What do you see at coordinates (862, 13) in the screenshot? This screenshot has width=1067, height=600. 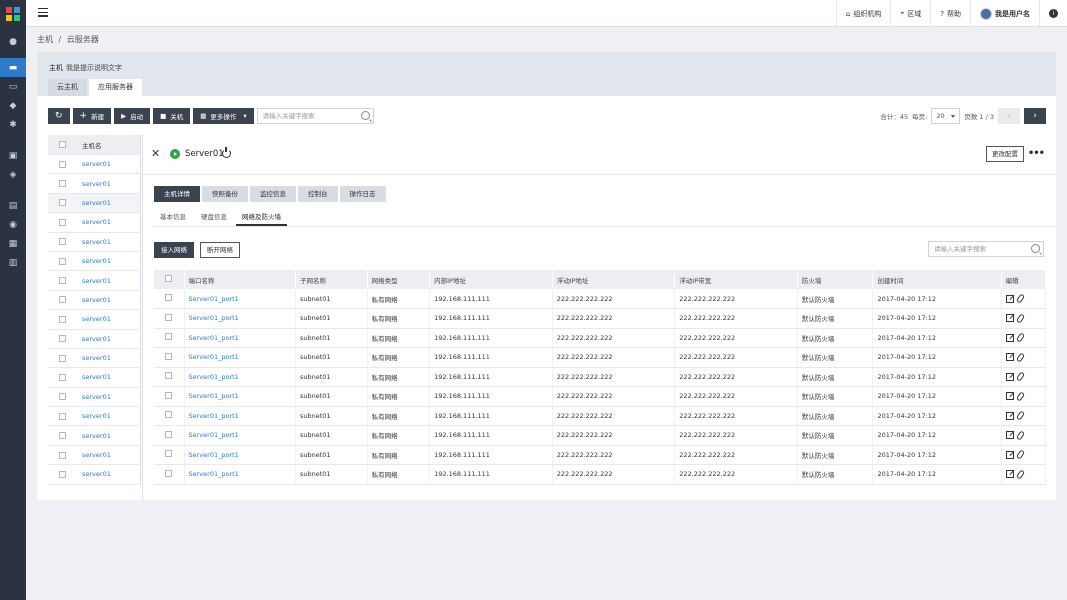 I see `nav-org: ⌂ 组织机构` at bounding box center [862, 13].